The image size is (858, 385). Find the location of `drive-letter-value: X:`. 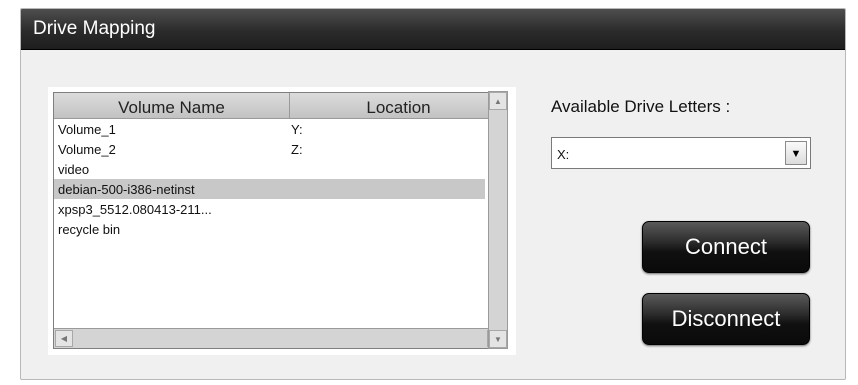

drive-letter-value: X: is located at coordinates (563, 154).